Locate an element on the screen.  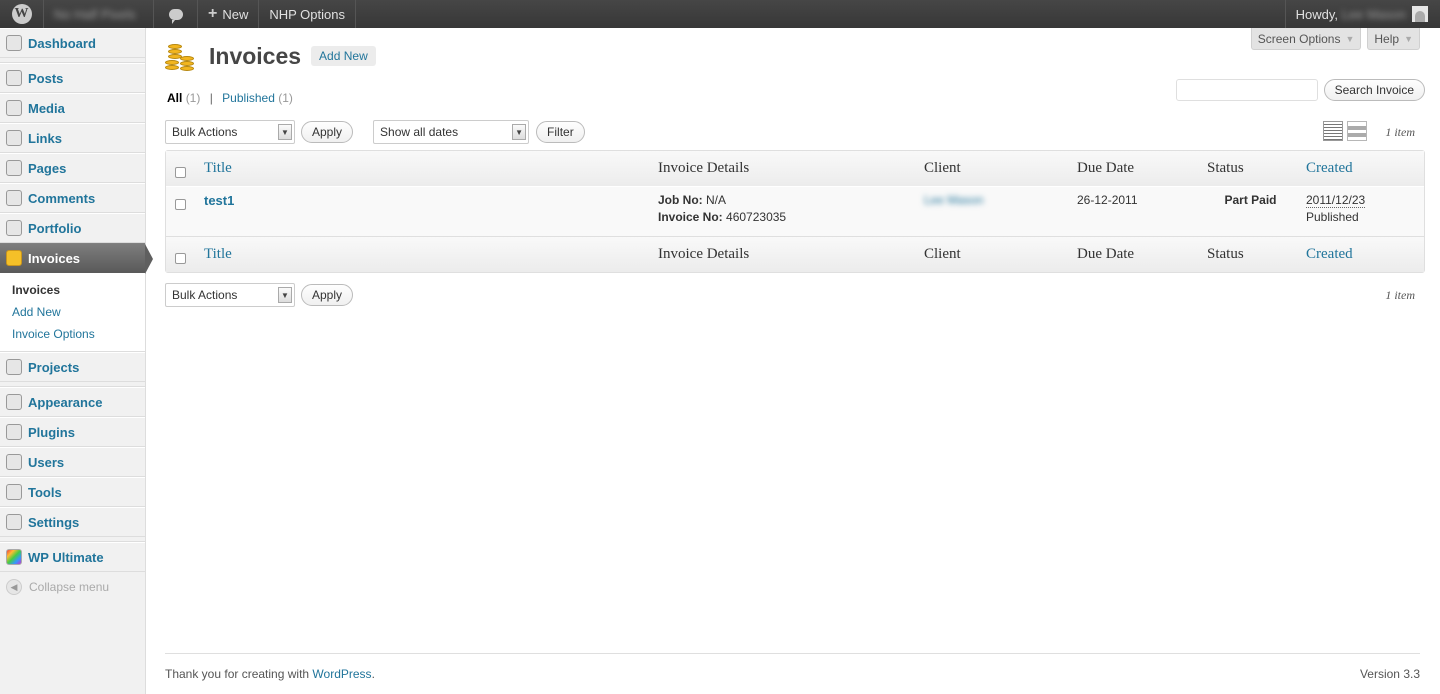
menu-settings: Settings is located at coordinates (72, 522).